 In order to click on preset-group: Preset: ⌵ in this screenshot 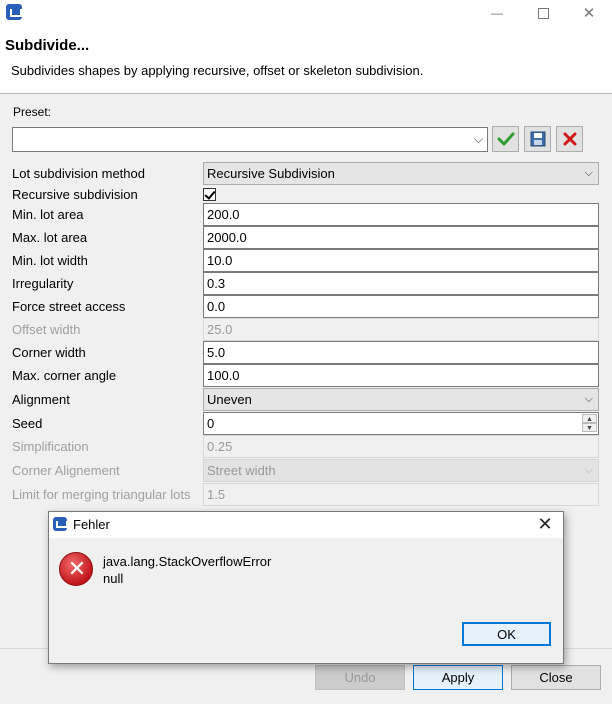, I will do `click(300, 131)`.